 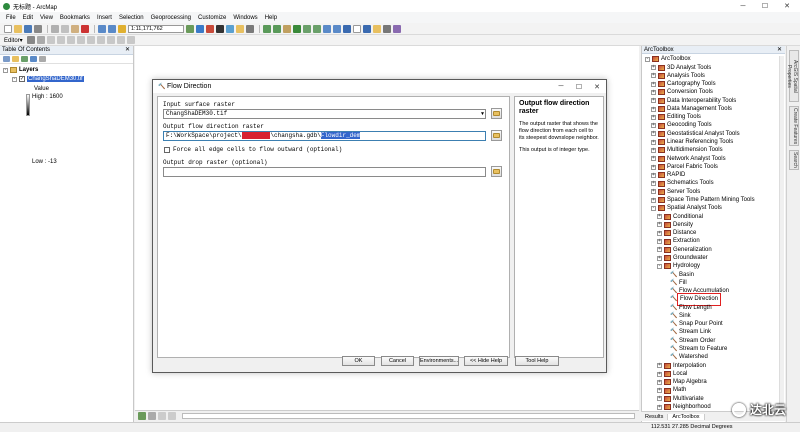 What do you see at coordinates (324, 172) in the screenshot?
I see `output-drop-field` at bounding box center [324, 172].